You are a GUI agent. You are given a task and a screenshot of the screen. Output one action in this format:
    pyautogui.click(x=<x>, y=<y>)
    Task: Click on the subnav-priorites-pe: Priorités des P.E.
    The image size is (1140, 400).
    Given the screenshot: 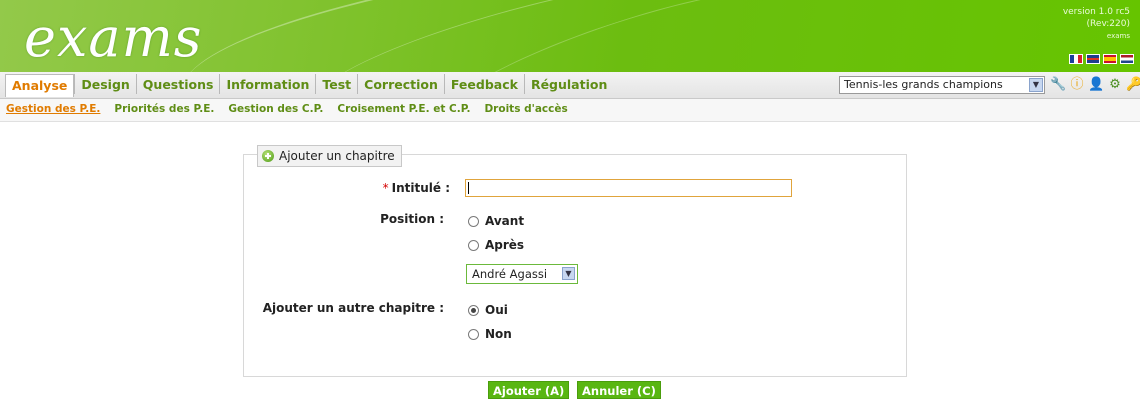 What is the action you would take?
    pyautogui.click(x=164, y=109)
    